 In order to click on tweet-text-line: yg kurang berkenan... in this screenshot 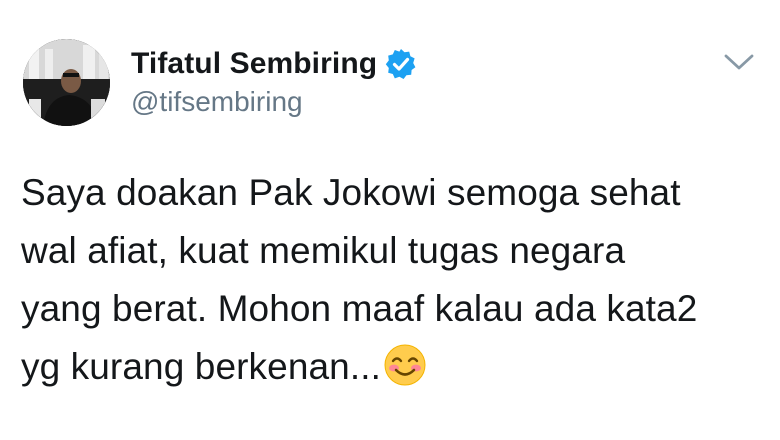, I will do `click(201, 366)`.